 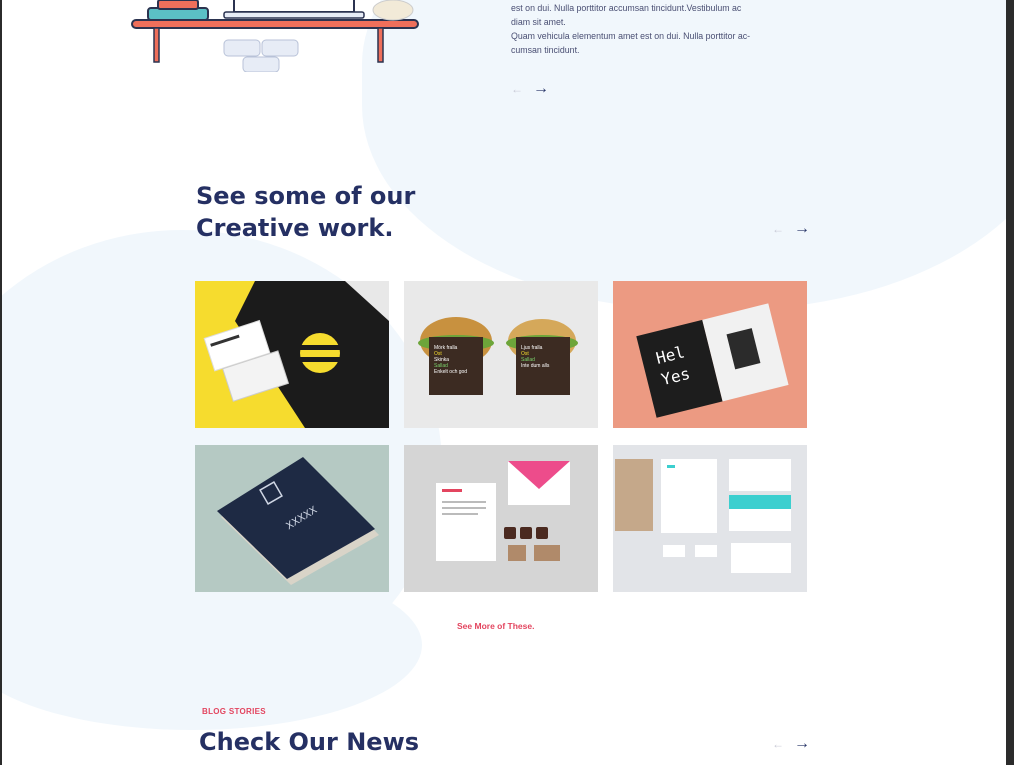 What do you see at coordinates (791, 744) in the screenshot?
I see `news-arrows: ← →` at bounding box center [791, 744].